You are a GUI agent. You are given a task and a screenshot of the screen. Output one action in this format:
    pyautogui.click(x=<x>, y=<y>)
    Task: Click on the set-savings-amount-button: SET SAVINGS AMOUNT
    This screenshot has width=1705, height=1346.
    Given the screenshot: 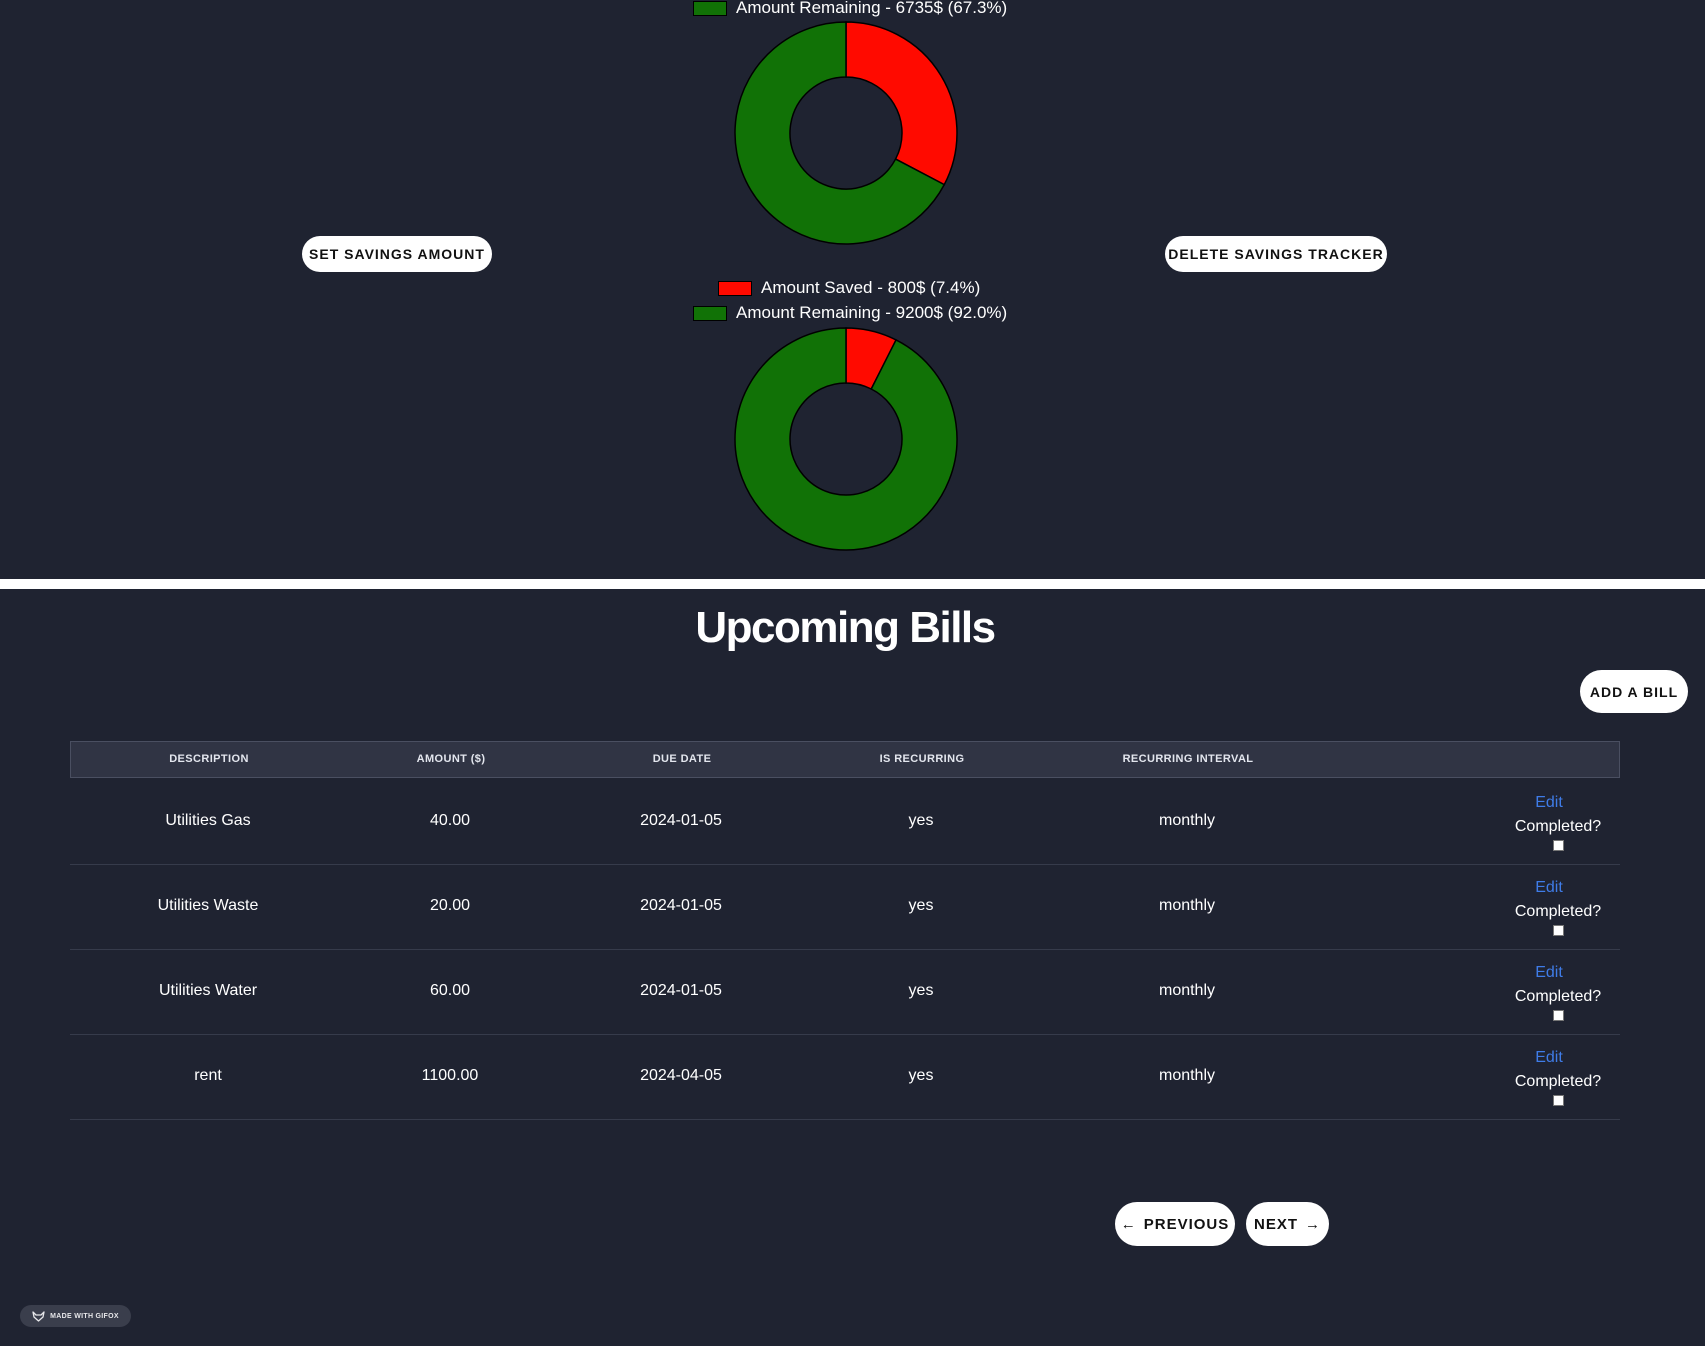 What is the action you would take?
    pyautogui.click(x=397, y=254)
    